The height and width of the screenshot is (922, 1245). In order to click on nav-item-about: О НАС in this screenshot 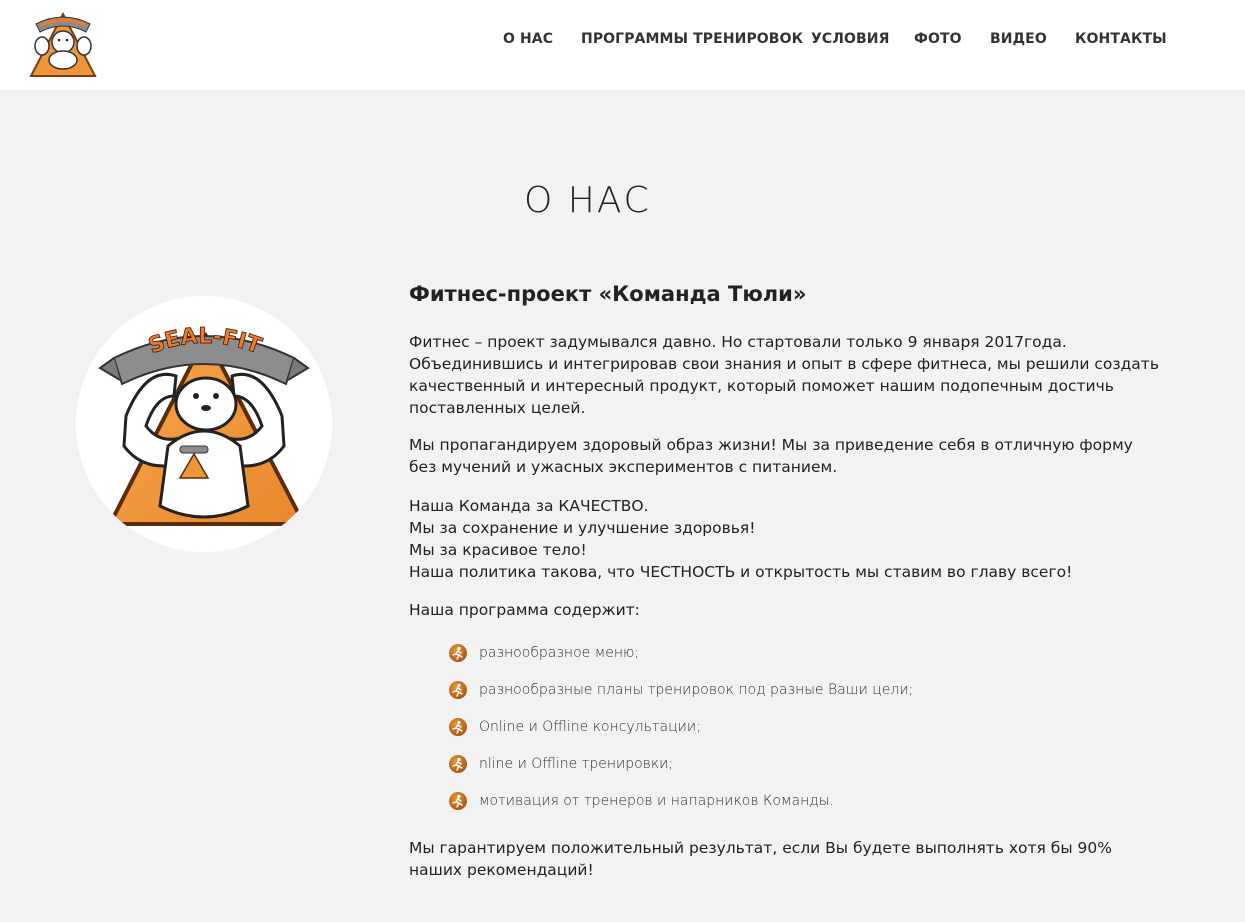, I will do `click(528, 39)`.